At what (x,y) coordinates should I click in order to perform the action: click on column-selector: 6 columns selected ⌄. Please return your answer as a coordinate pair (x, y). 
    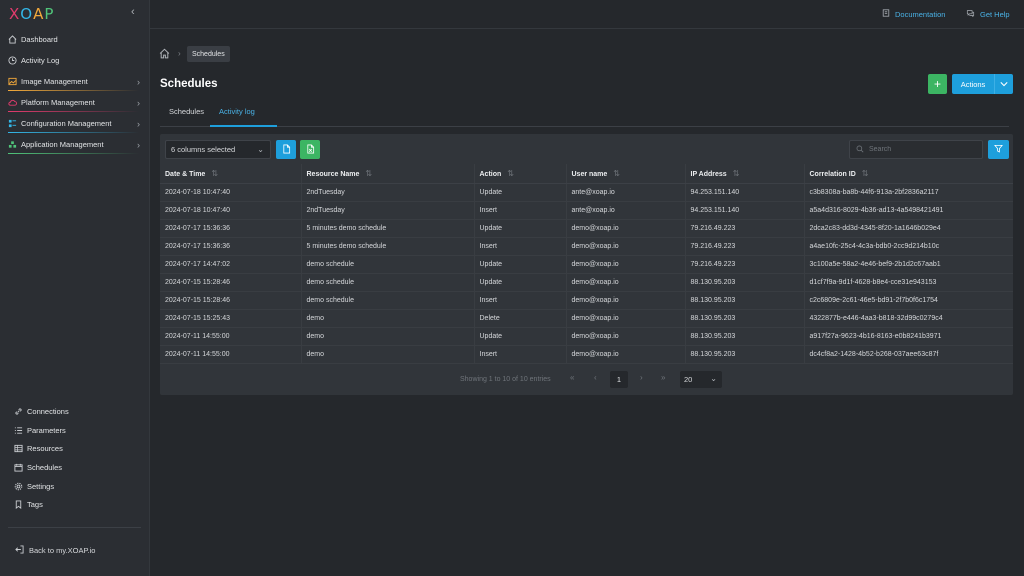
    Looking at the image, I should click on (218, 149).